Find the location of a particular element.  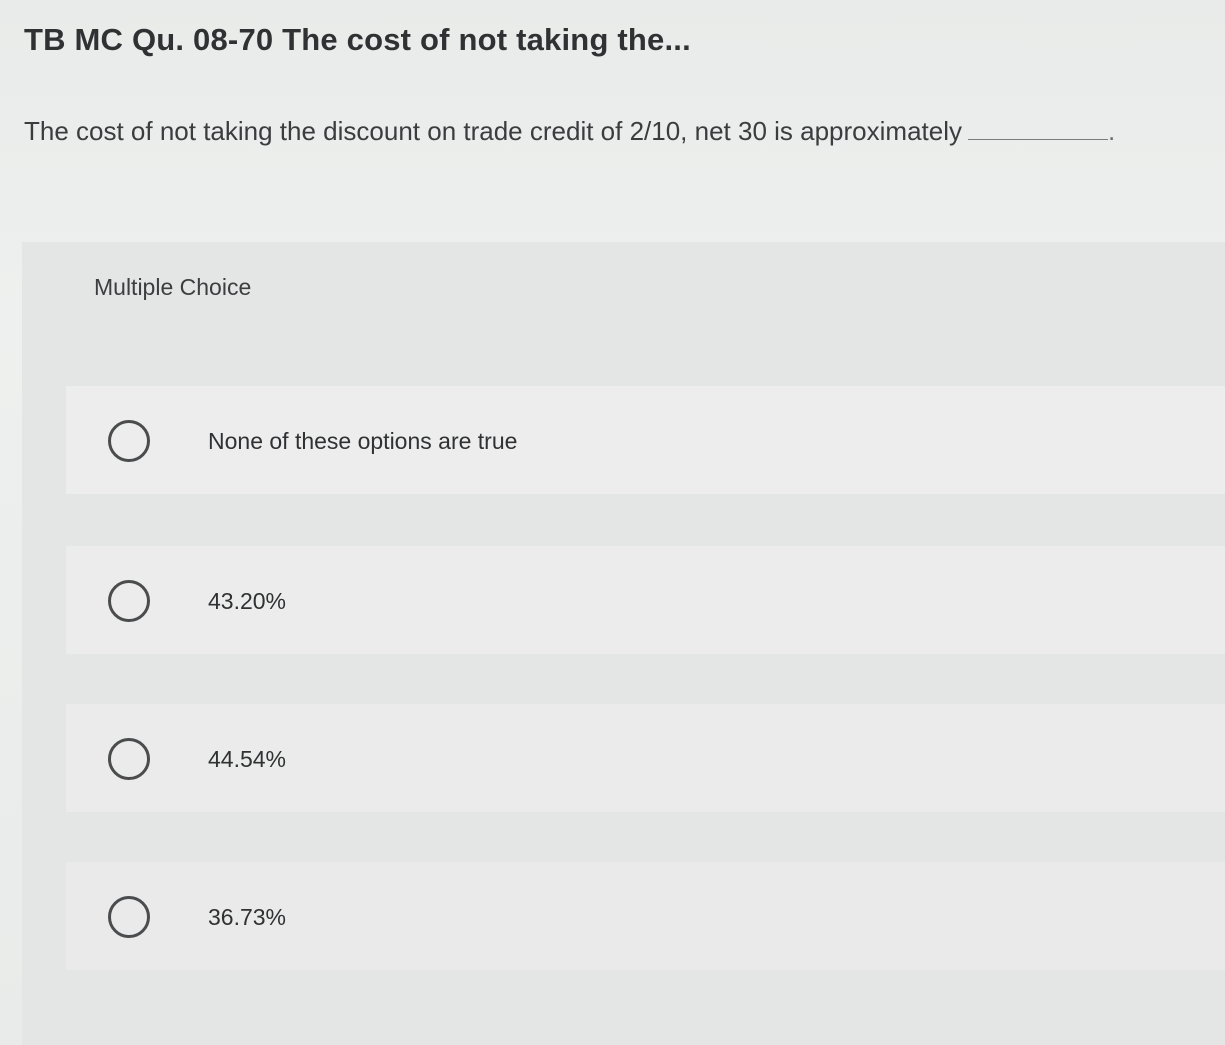

multiple-choice-header: Multiple Choice is located at coordinates (173, 287).